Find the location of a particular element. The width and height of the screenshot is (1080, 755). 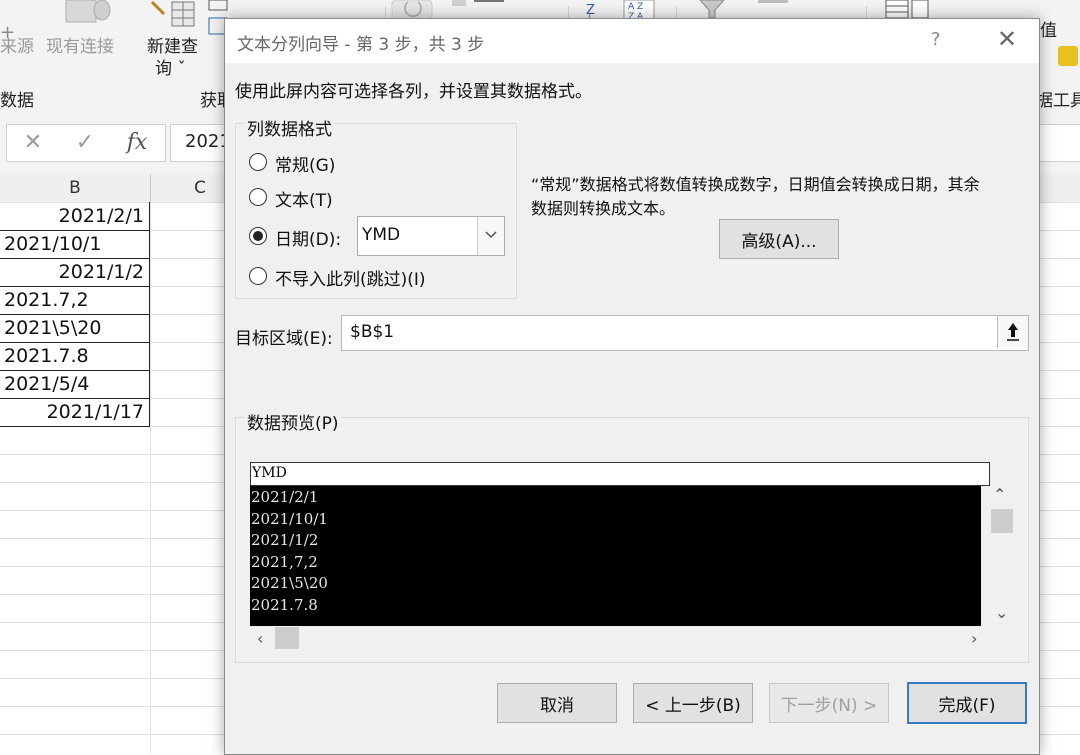

scroll-down-icon: ⌄ is located at coordinates (1001, 612).